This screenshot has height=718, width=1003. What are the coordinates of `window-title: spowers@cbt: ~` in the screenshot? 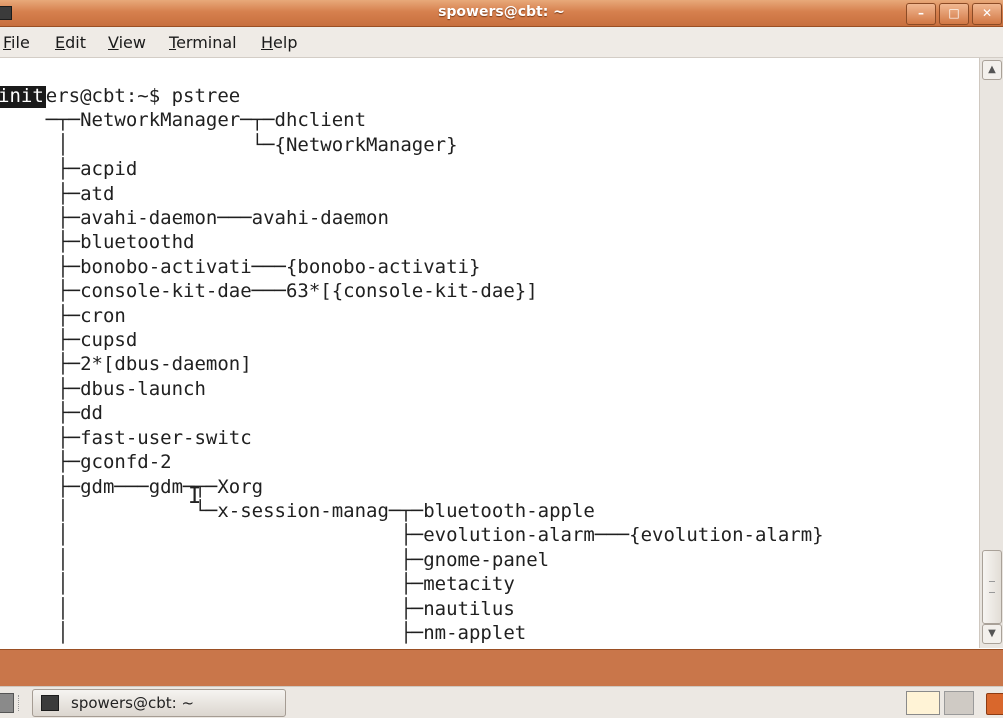 It's located at (501, 12).